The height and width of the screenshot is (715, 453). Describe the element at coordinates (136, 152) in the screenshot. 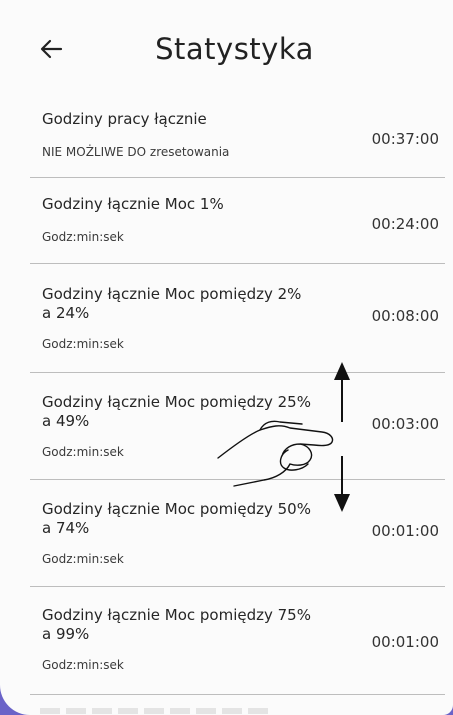

I see `row-subtitle: NIE MOŻLIWE DO zresetowania` at that location.